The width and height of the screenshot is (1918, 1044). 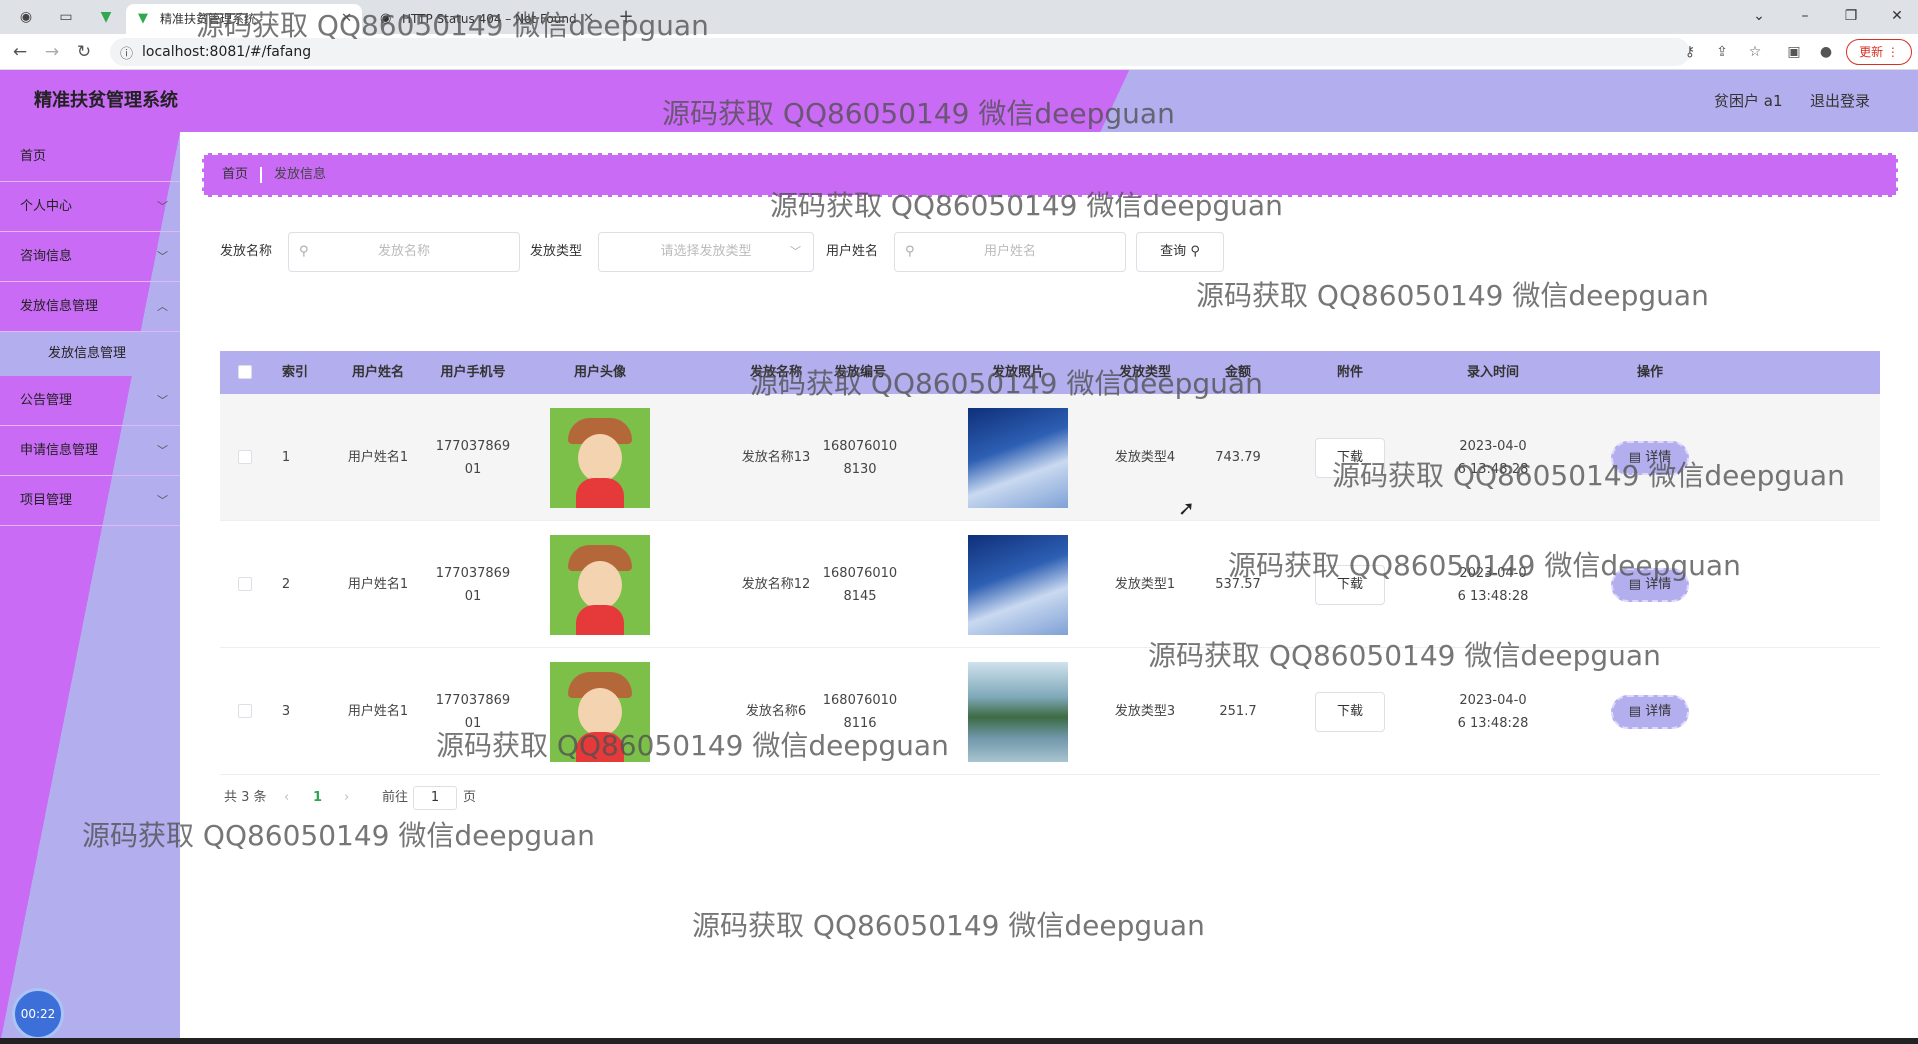 What do you see at coordinates (1851, 16) in the screenshot?
I see `restore-icon: ❐` at bounding box center [1851, 16].